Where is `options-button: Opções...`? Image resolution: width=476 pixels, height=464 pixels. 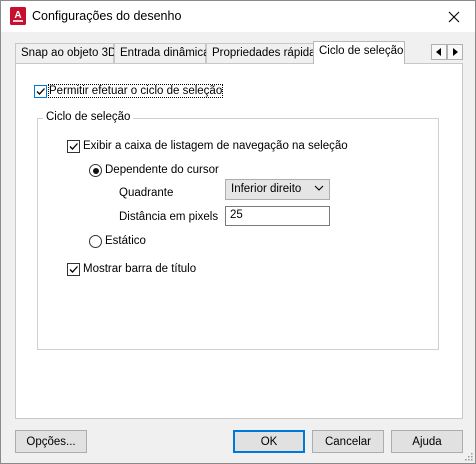
options-button: Opções... is located at coordinates (51, 441).